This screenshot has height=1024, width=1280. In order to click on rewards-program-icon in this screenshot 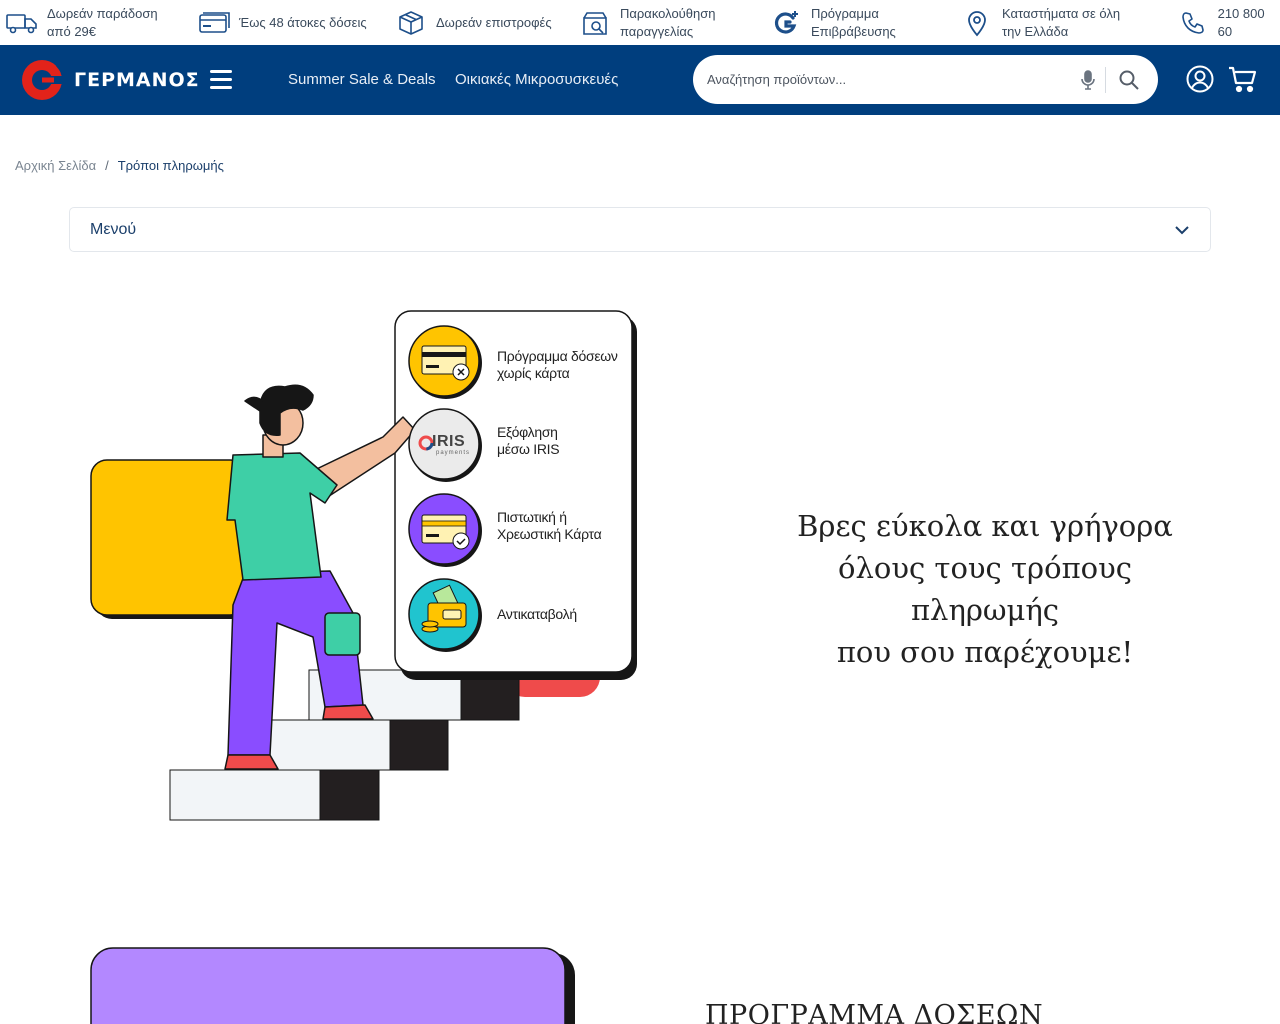, I will do `click(786, 23)`.